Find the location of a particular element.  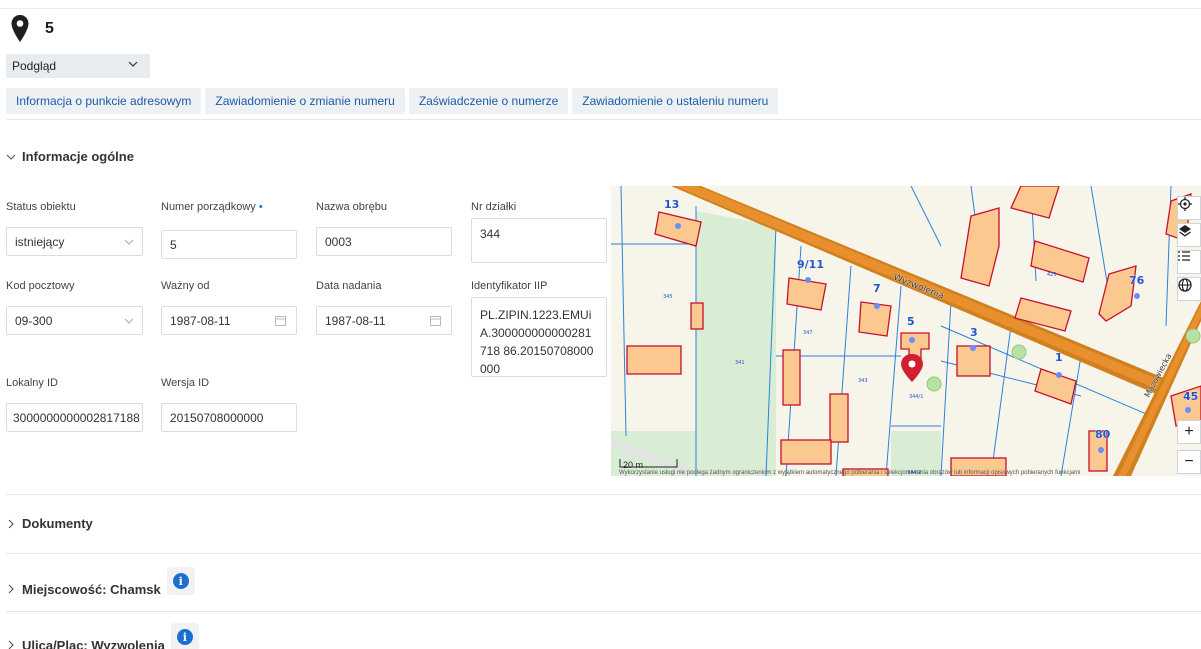

address-label: 5 is located at coordinates (911, 321).